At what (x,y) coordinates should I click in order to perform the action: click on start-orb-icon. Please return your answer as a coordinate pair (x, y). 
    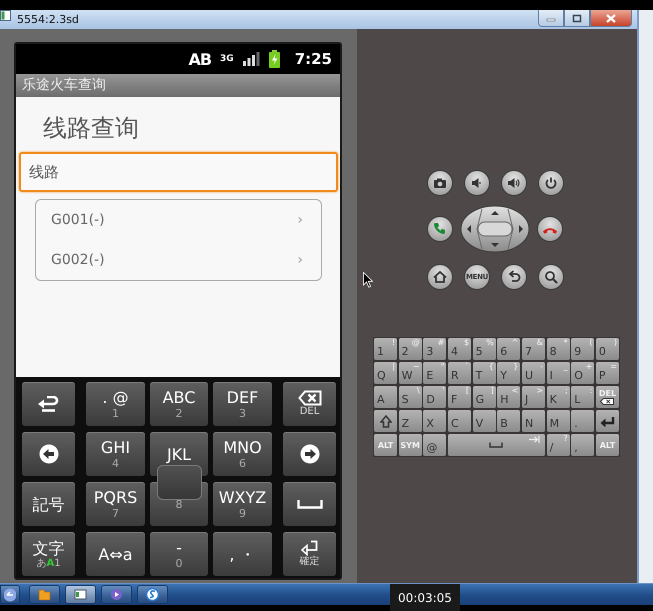
    Looking at the image, I should click on (10, 594).